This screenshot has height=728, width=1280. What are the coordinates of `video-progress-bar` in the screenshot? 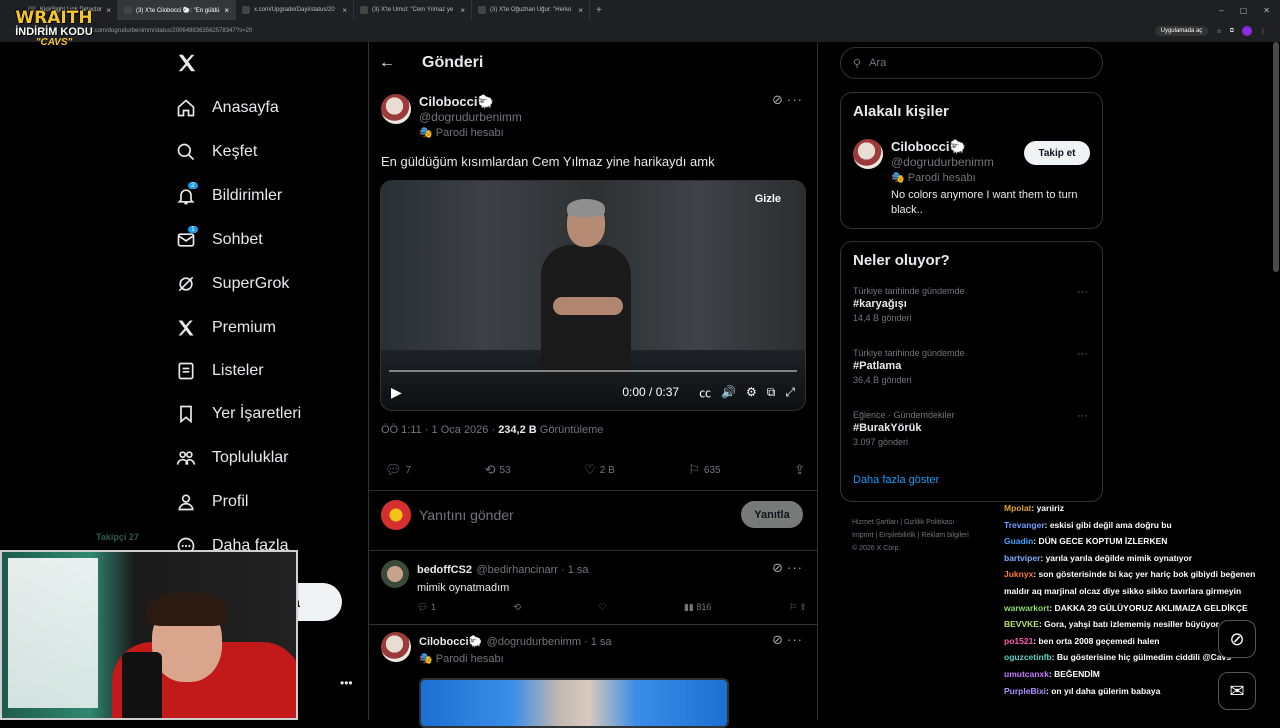 It's located at (593, 371).